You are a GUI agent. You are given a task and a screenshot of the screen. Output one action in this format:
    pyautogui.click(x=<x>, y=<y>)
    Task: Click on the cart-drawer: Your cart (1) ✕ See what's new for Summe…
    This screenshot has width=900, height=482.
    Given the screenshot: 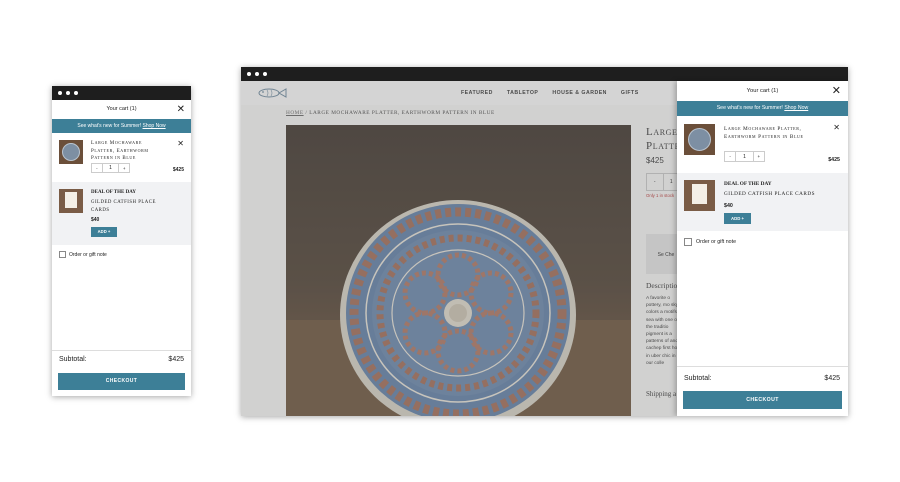 What is the action you would take?
    pyautogui.click(x=762, y=248)
    